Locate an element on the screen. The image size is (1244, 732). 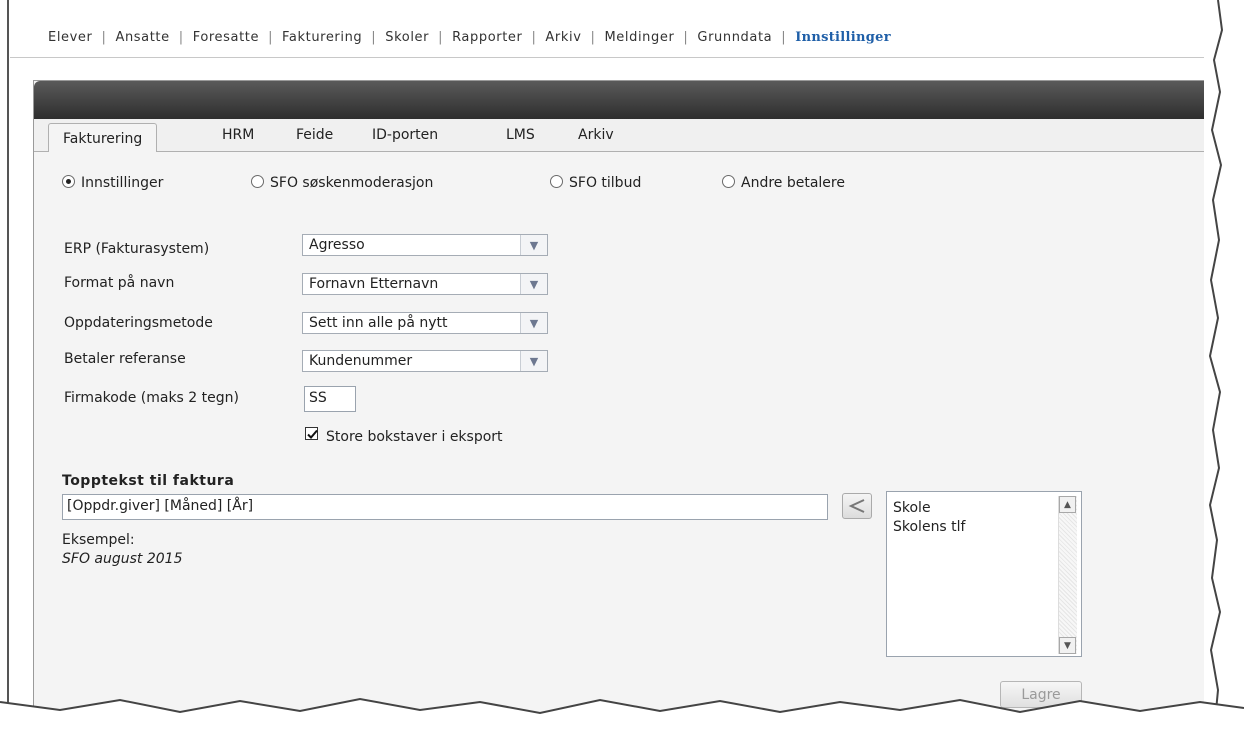
radio-innstillinger: Innstillinger is located at coordinates (112, 185).